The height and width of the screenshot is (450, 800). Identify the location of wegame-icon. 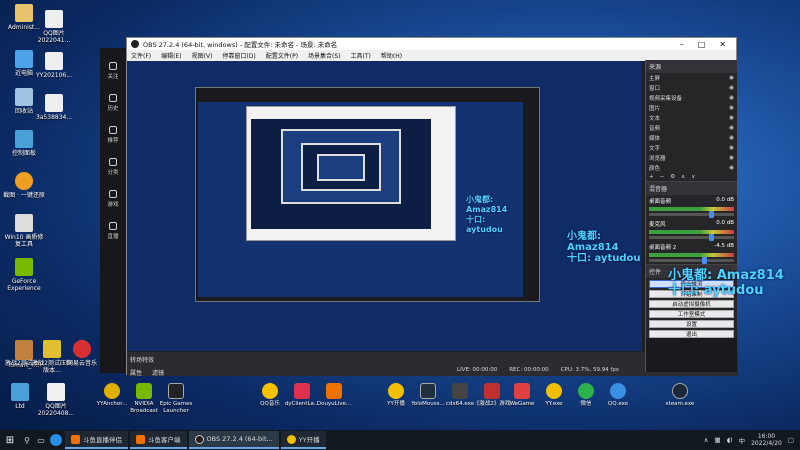
(522, 391).